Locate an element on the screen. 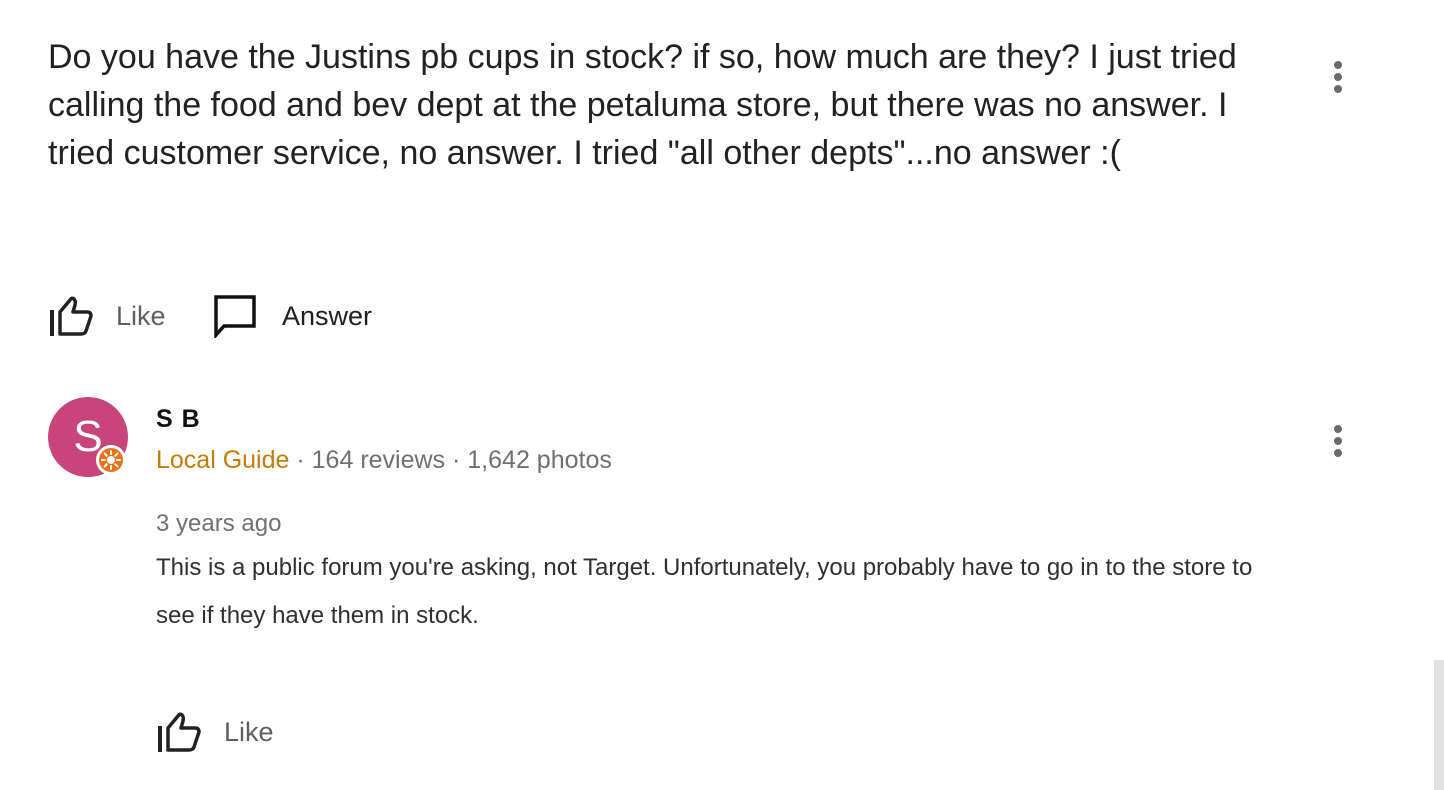  author-meta: Local Guide · 164 reviews · 1,642 photos is located at coordinates (384, 460).